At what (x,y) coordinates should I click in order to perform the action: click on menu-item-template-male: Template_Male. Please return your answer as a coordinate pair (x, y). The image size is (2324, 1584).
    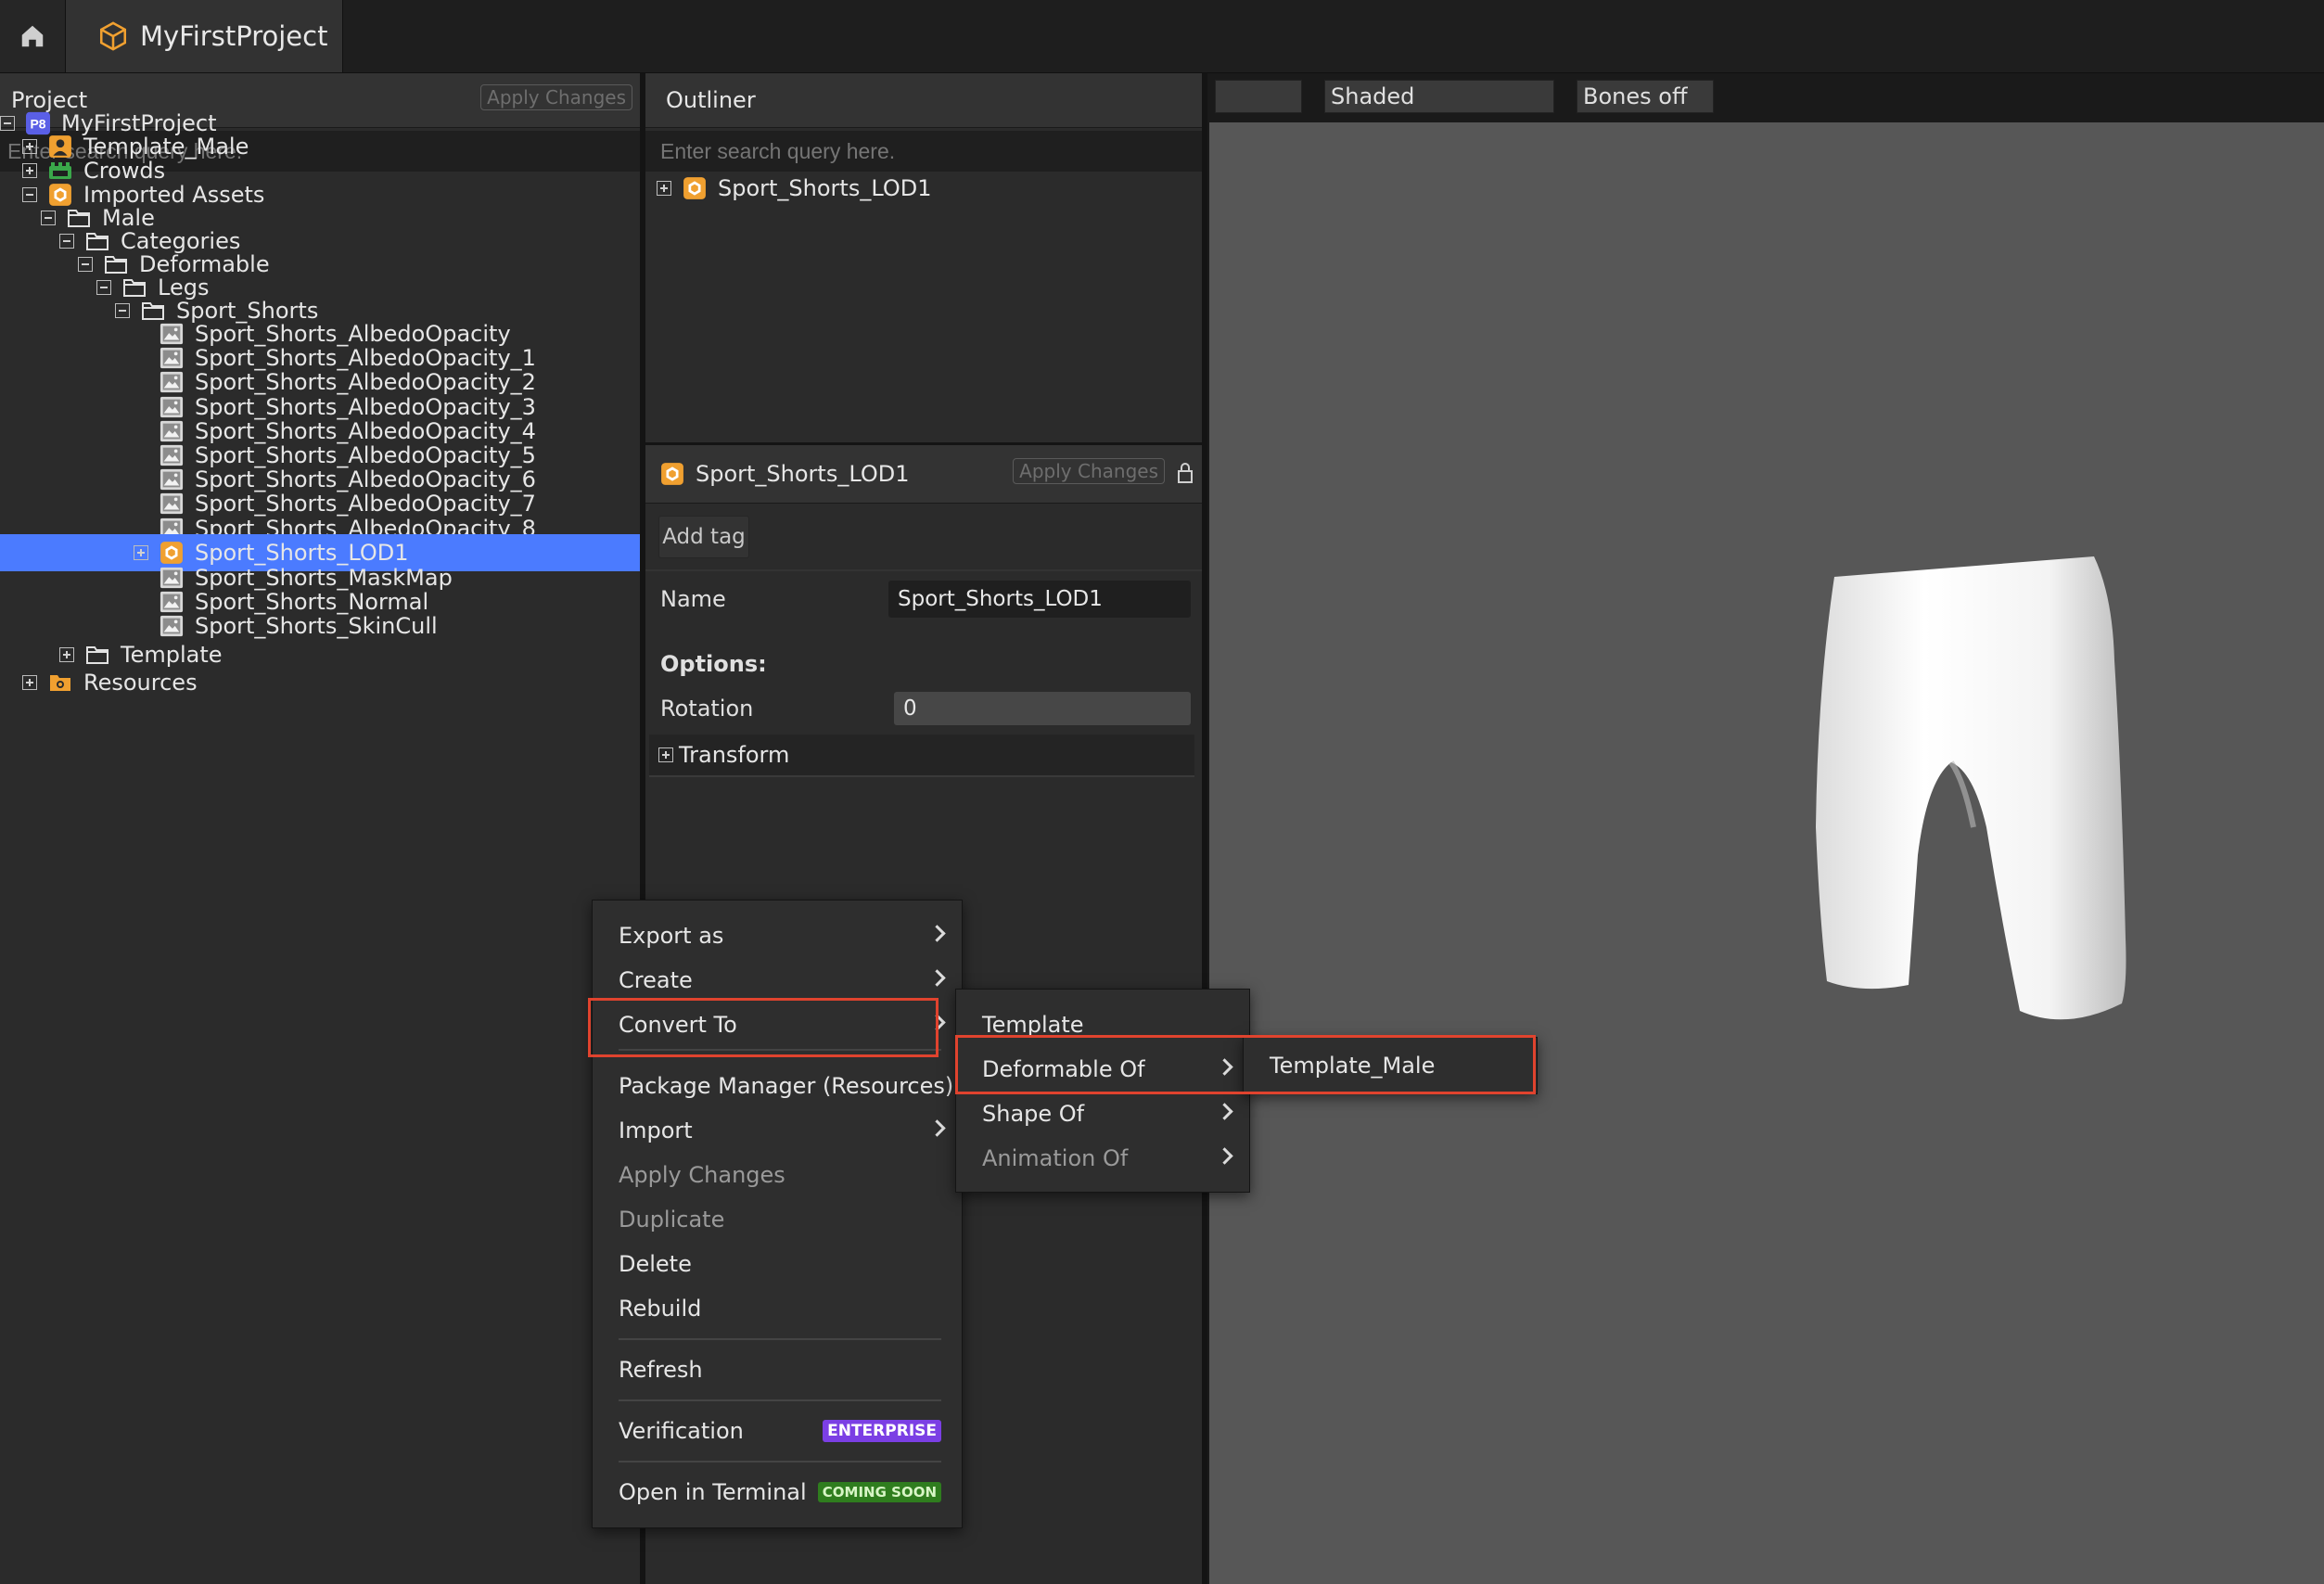
    Looking at the image, I should click on (1390, 1065).